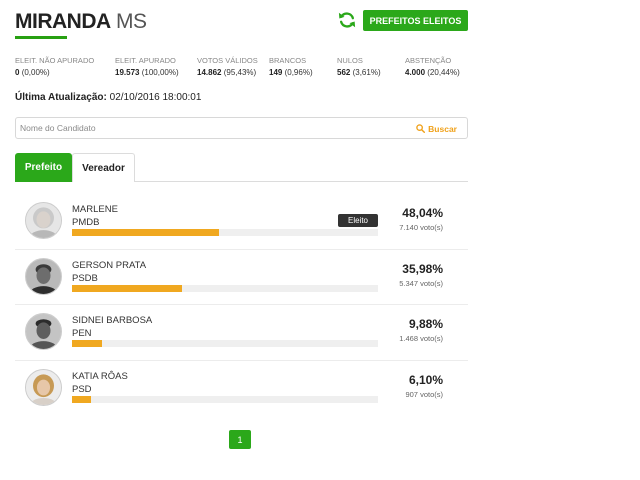 This screenshot has height=480, width=640. Describe the element at coordinates (359, 72) in the screenshot. I see `stat-value: 562 (3,61%)` at that location.